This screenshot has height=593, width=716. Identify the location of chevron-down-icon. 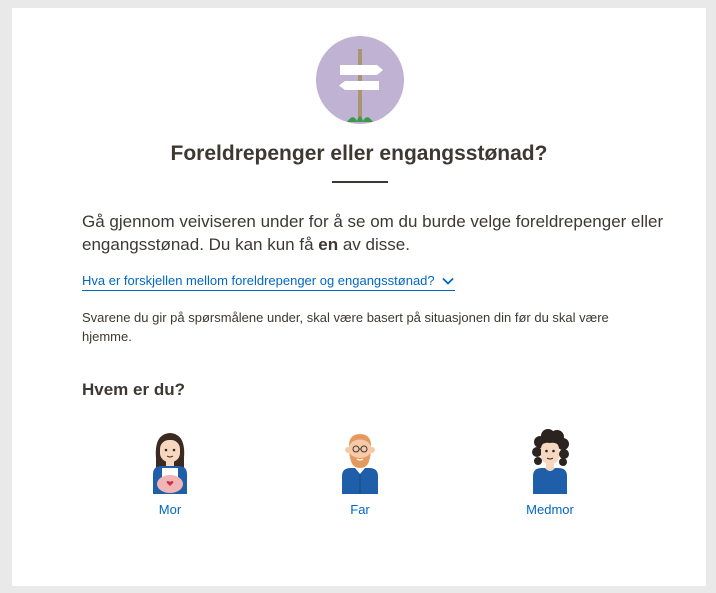
(448, 281).